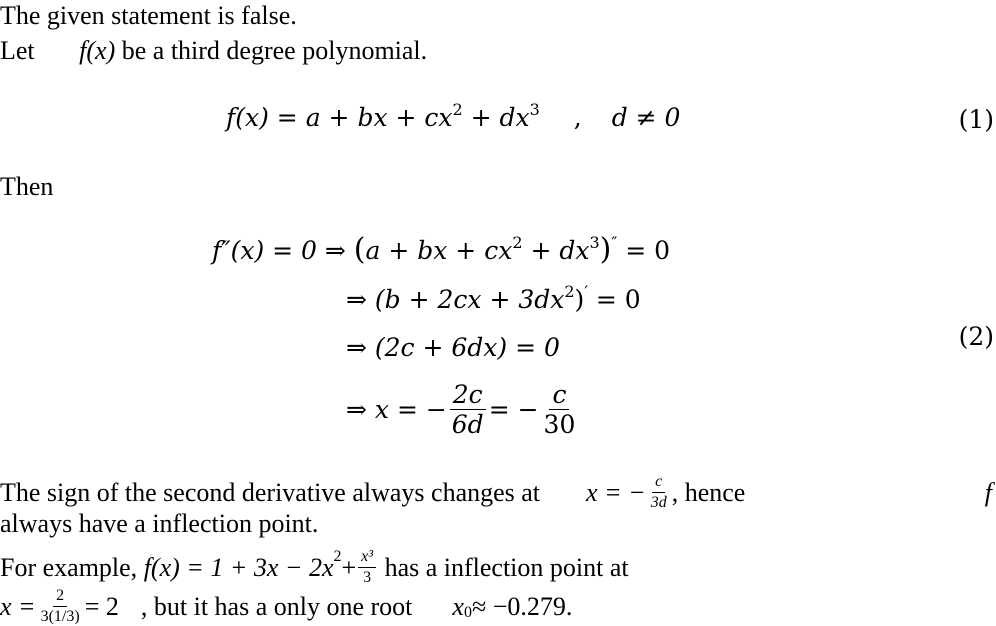 The height and width of the screenshot is (626, 996). I want to click on eq2-line2-body: (b + 2cx + 3dx, so click(469, 299).